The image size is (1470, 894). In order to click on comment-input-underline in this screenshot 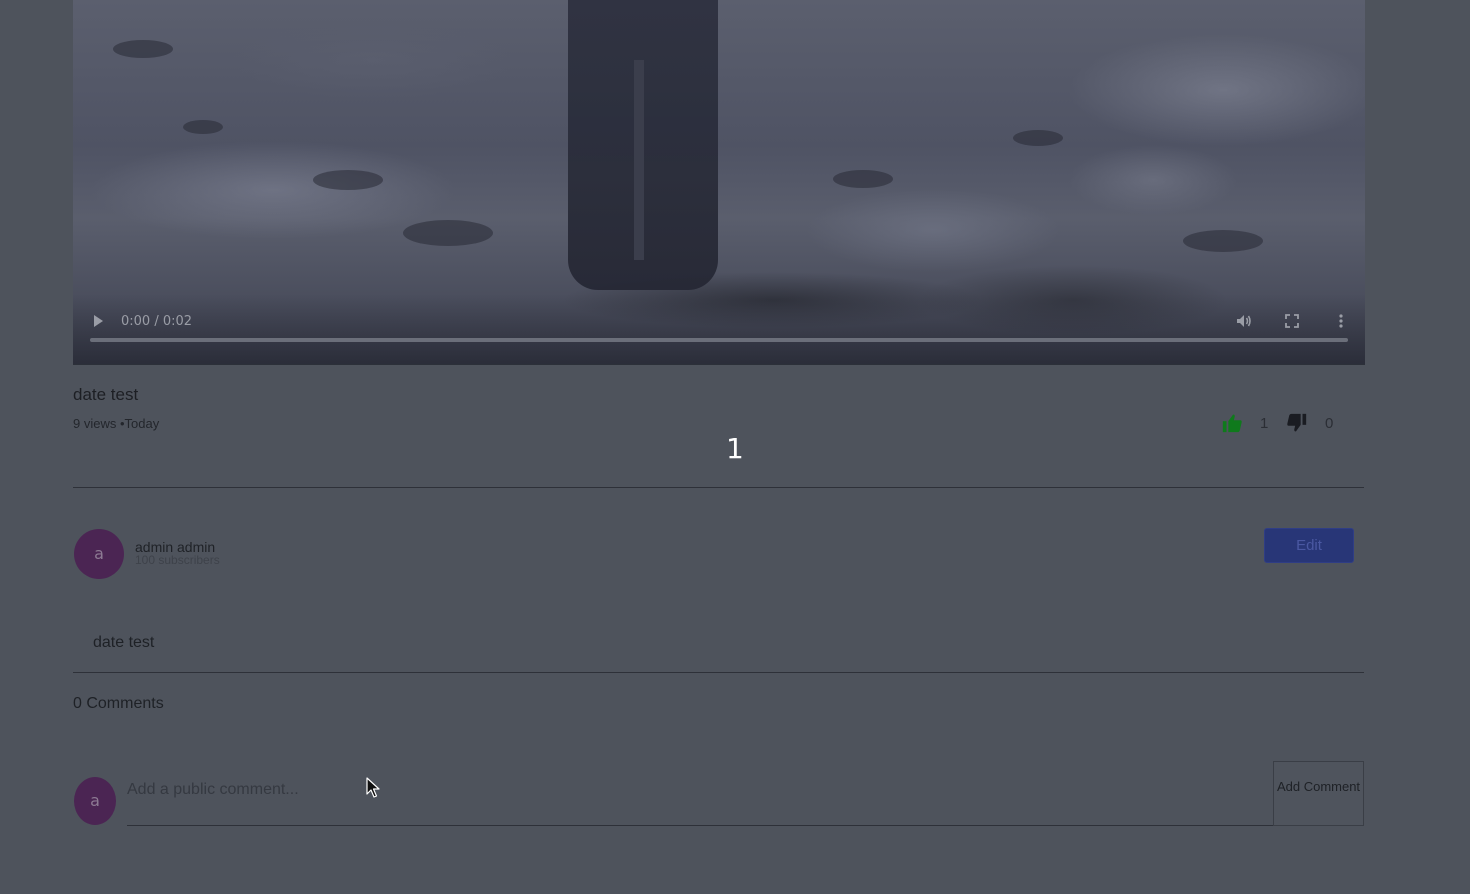, I will do `click(700, 825)`.